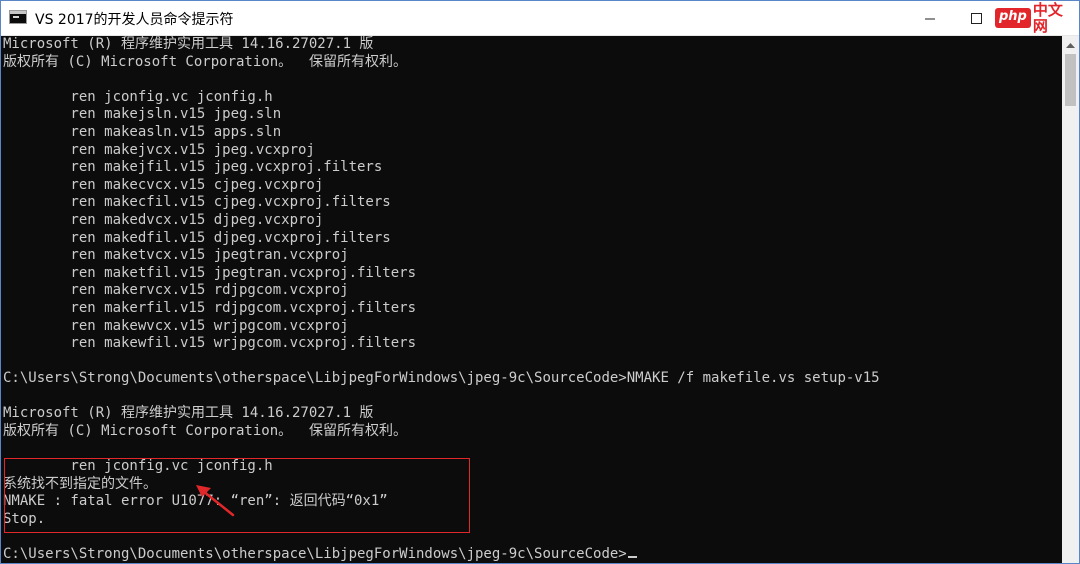 The height and width of the screenshot is (564, 1080). Describe the element at coordinates (540, 18) in the screenshot. I see `title-bar: VS 2017的开发人员命令提示符 php 中文网` at that location.